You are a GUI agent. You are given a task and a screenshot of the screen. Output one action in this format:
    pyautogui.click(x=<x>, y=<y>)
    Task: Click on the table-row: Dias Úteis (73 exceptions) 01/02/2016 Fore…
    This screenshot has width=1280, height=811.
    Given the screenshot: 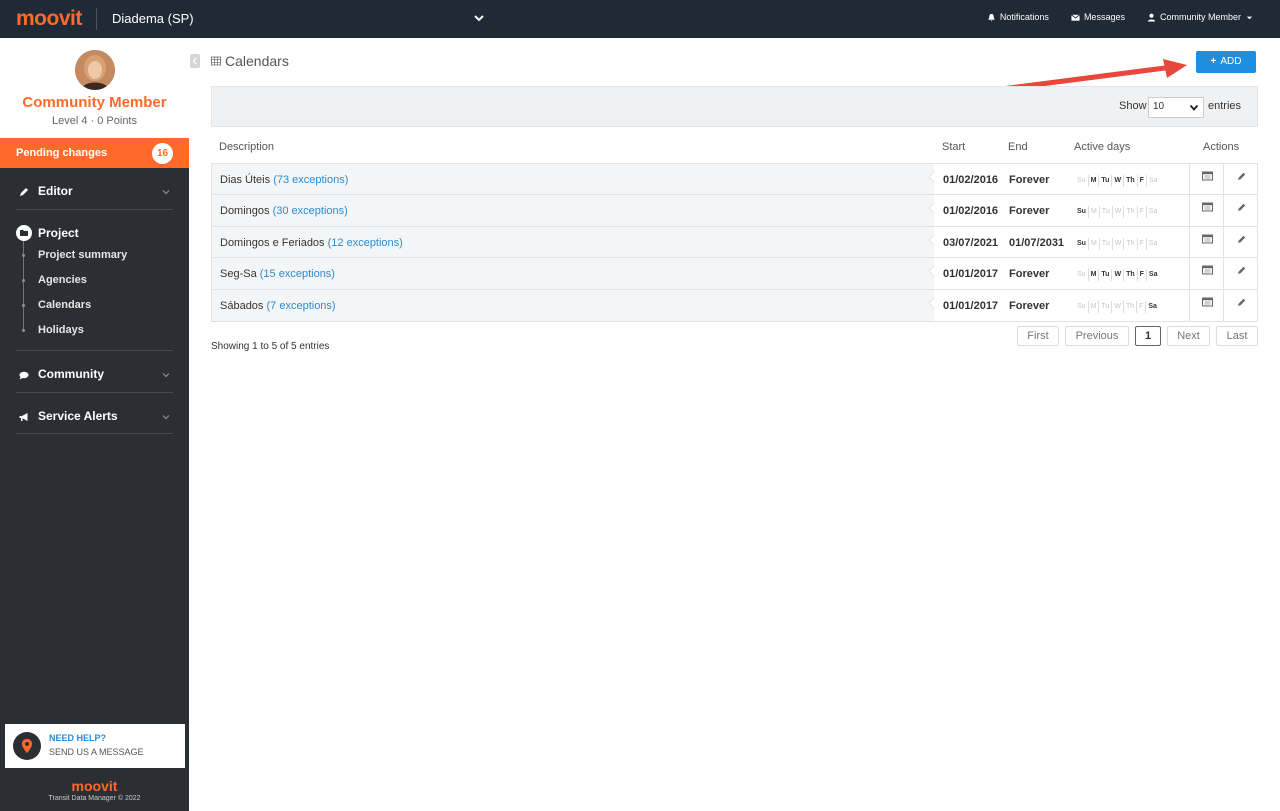 What is the action you would take?
    pyautogui.click(x=734, y=180)
    